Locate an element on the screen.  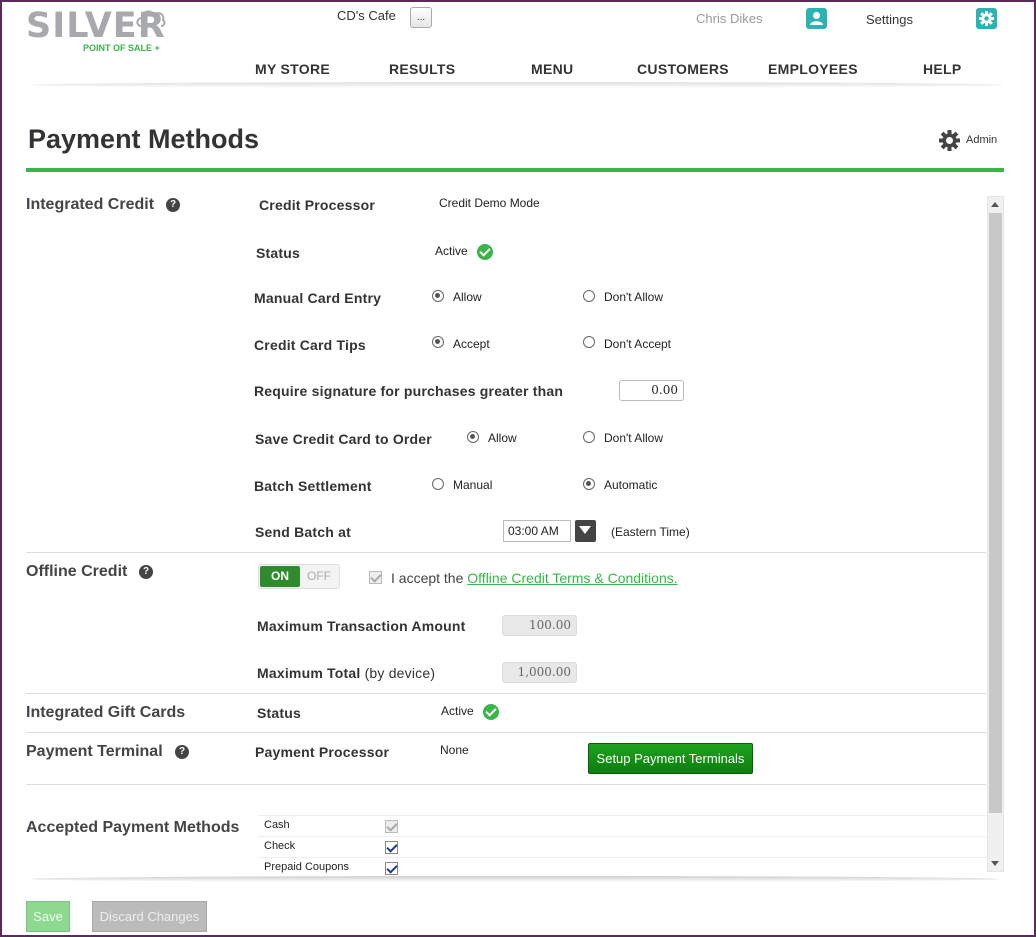
tips-dont-accept-radio is located at coordinates (589, 342).